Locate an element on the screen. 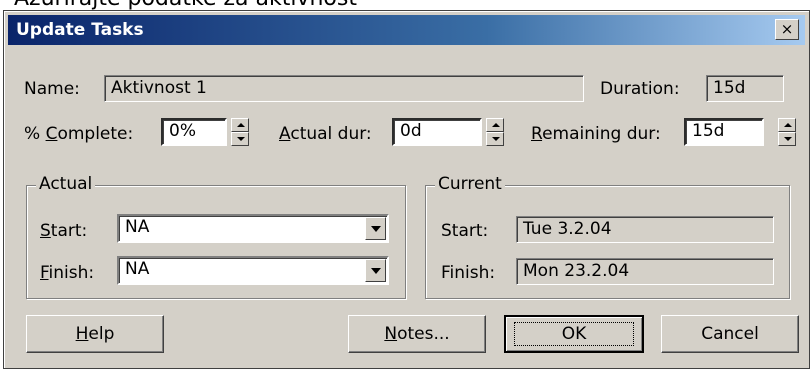 This screenshot has width=811, height=369. close-button: × is located at coordinates (787, 29).